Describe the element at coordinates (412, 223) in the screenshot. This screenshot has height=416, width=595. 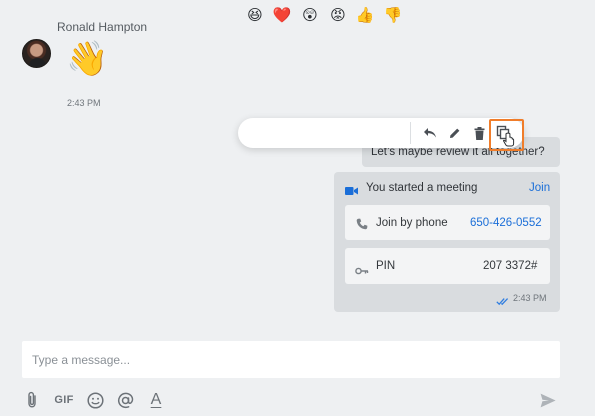
I see `join-by-phone-label: Join by phone` at that location.